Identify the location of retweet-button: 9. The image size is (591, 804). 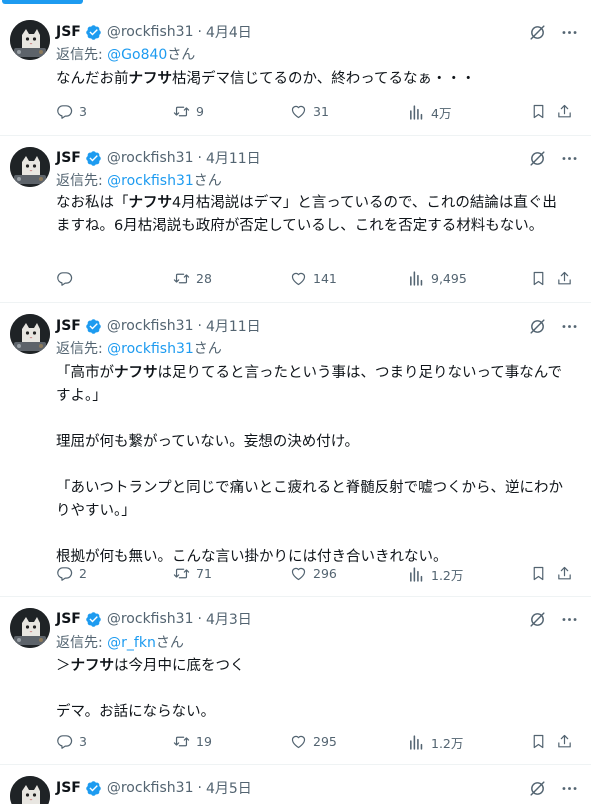
(188, 111).